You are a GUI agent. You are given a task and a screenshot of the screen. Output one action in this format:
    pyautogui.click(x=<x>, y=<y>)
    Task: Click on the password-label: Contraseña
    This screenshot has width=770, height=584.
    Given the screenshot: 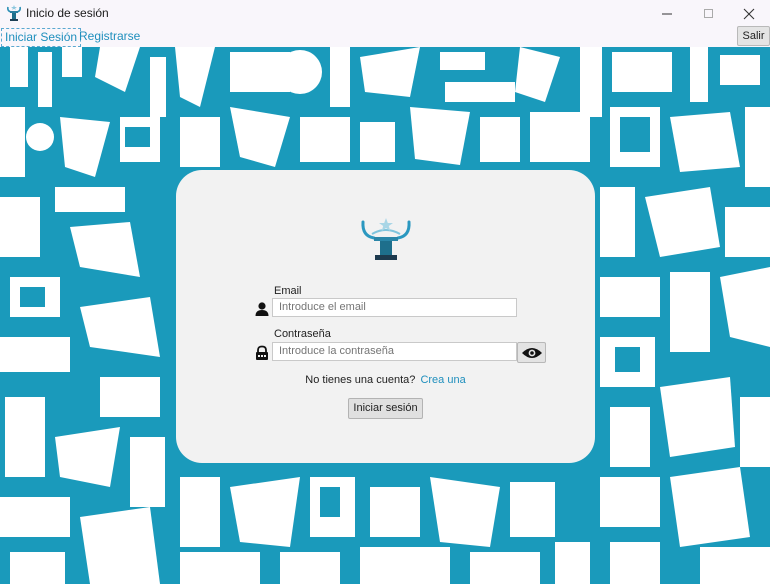 What is the action you would take?
    pyautogui.click(x=302, y=334)
    